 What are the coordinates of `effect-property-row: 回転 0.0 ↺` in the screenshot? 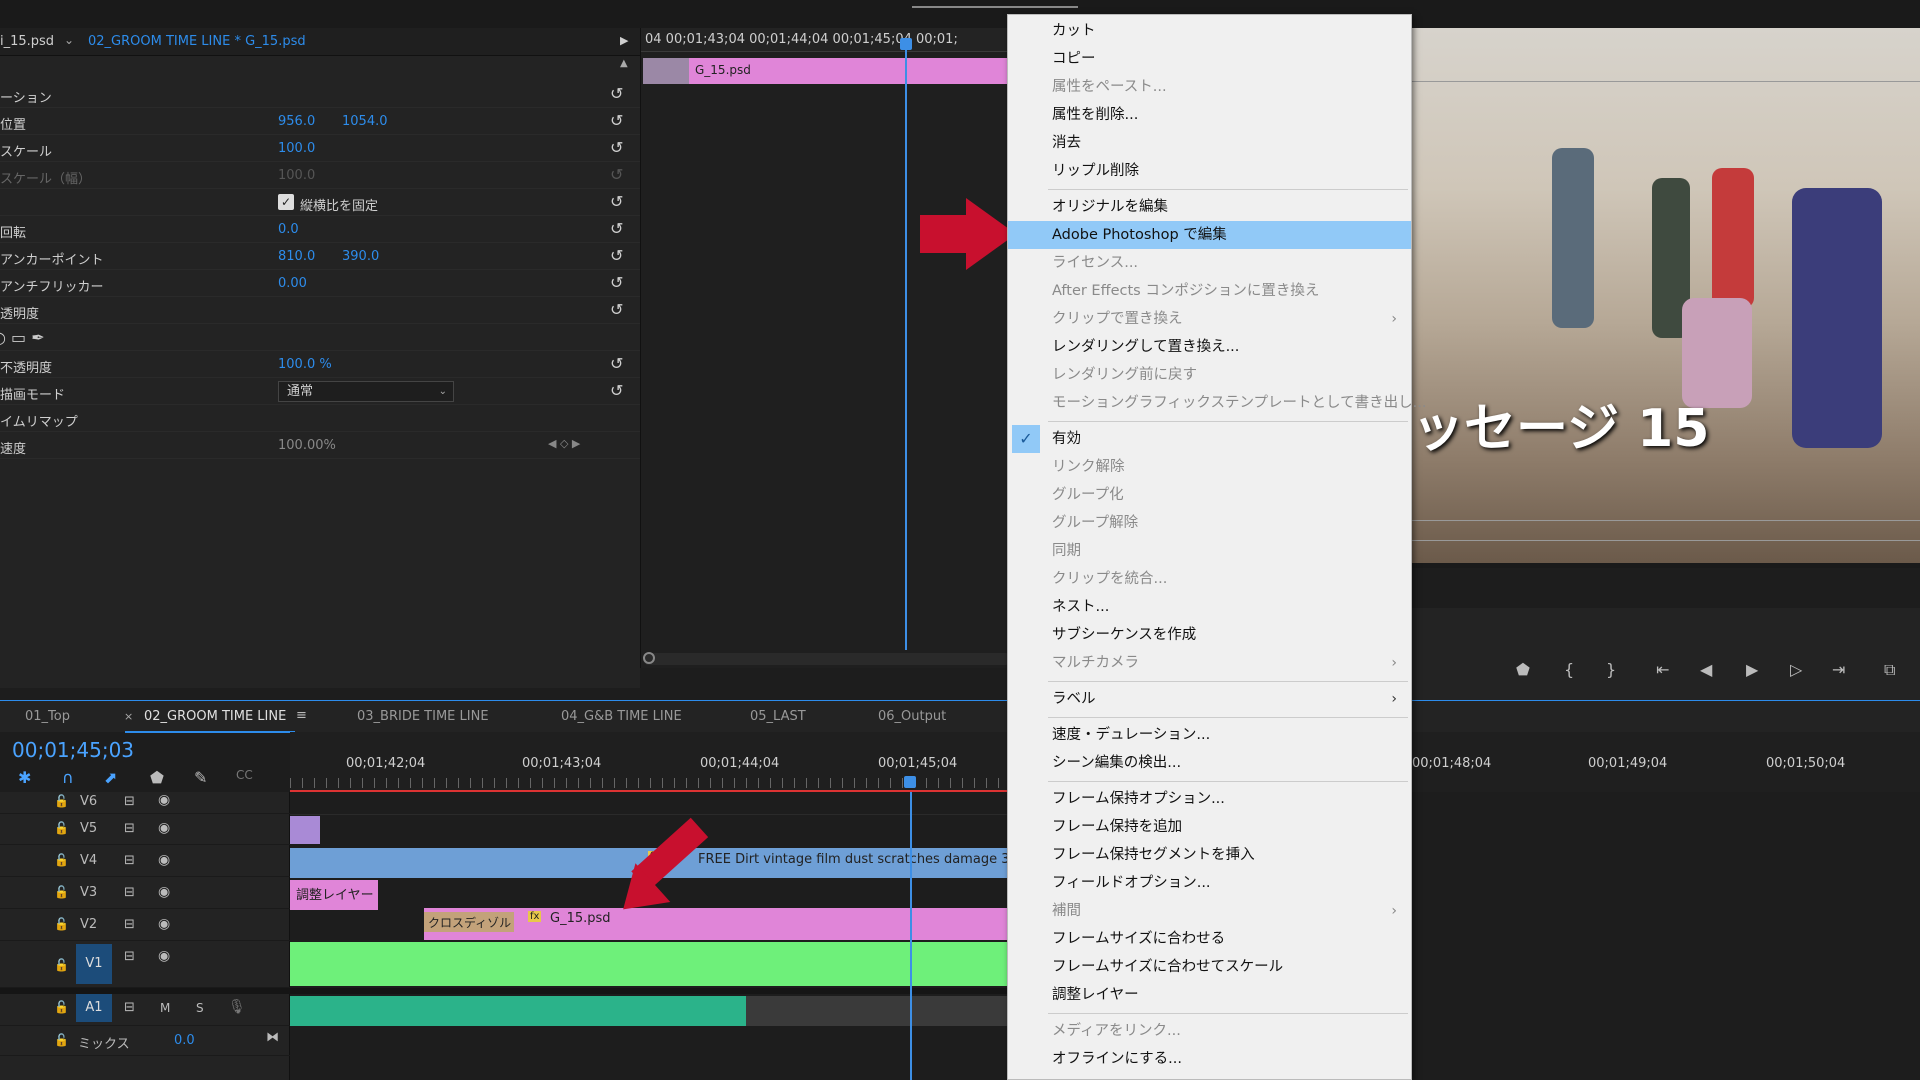 It's located at (320, 229).